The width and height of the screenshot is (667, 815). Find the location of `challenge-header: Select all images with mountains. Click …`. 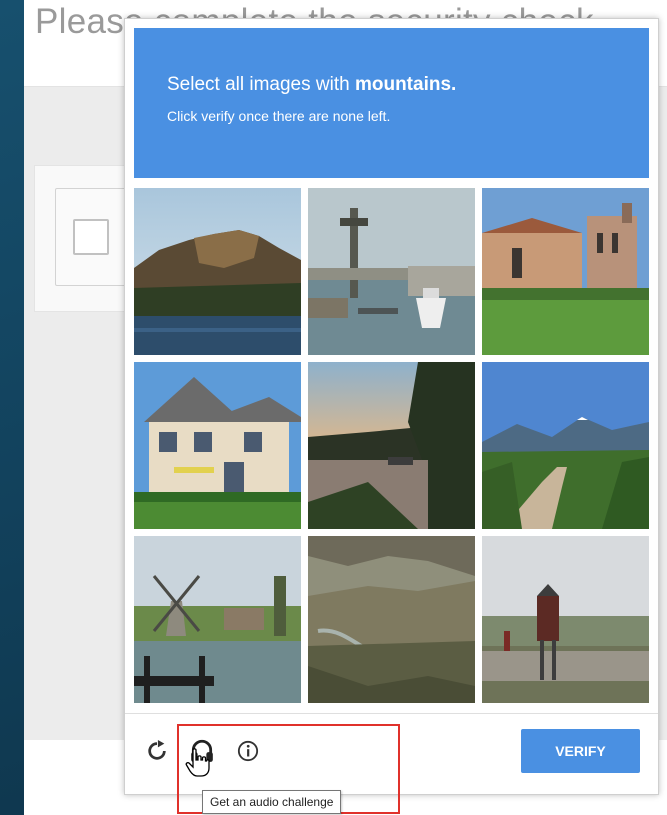

challenge-header: Select all images with mountains. Click … is located at coordinates (391, 103).